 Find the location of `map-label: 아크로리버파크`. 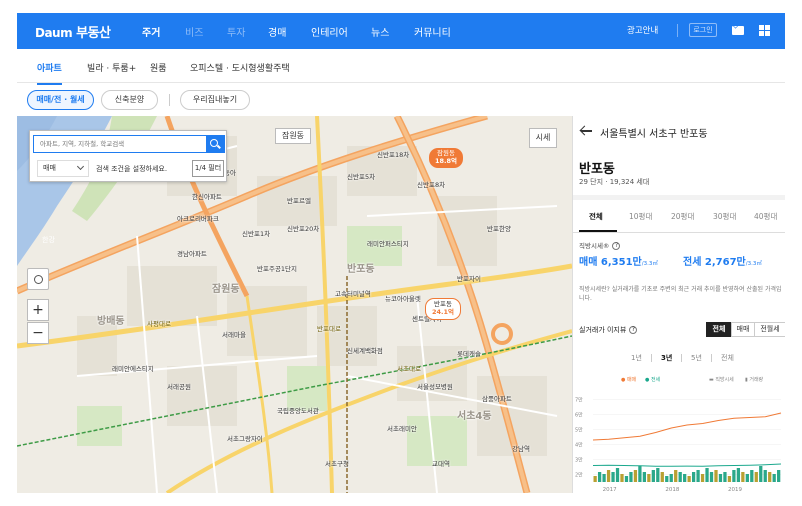

map-label: 아크로리버파크 is located at coordinates (198, 219).